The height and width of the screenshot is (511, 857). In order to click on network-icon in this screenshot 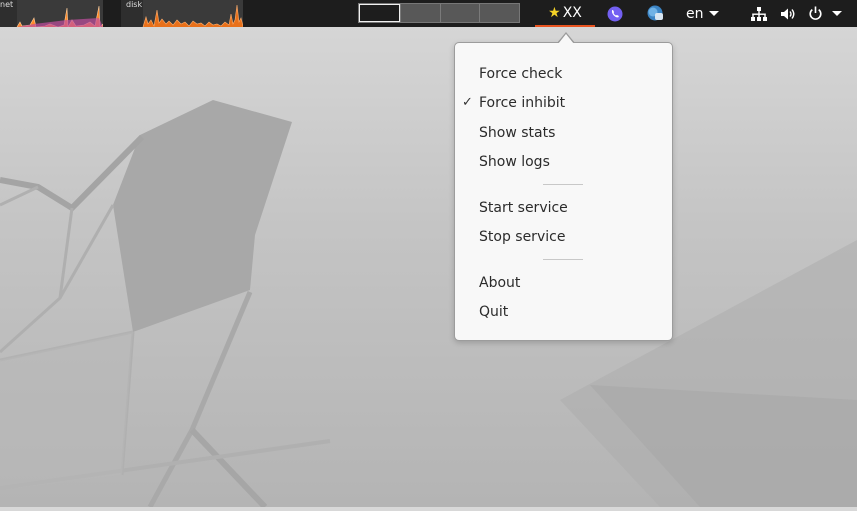, I will do `click(759, 13)`.